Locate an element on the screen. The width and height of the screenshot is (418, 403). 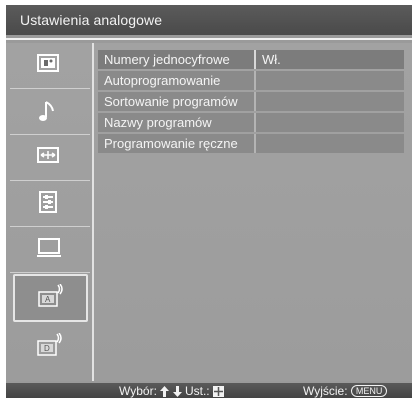
setup-icon is located at coordinates (48, 202).